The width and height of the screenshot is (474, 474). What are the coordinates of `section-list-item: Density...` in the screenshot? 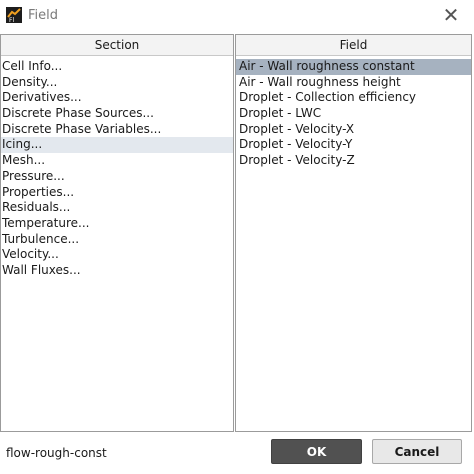 It's located at (117, 83).